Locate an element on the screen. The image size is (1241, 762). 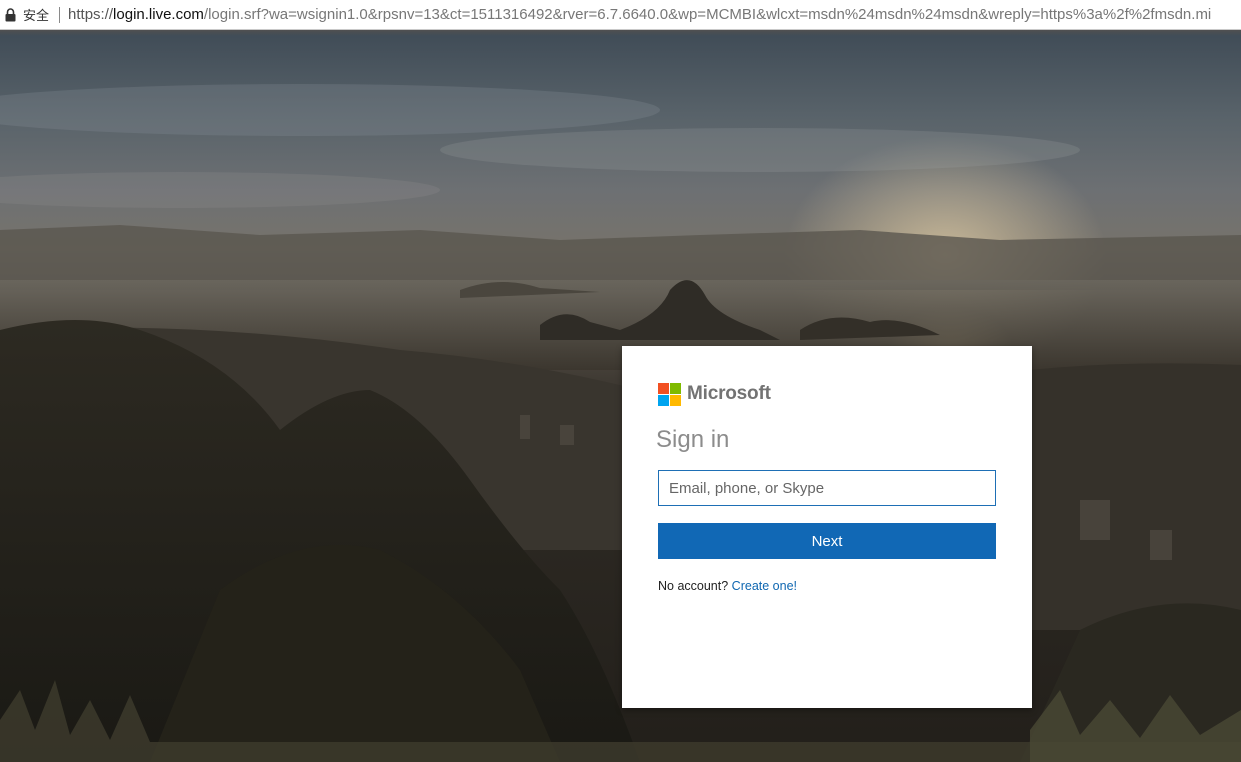
no-account-text: No account? is located at coordinates (693, 586).